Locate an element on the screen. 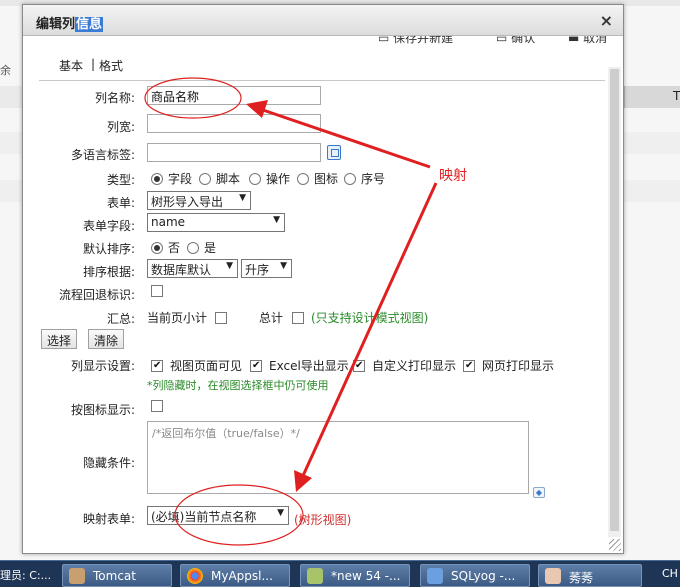  type-option-index: 序号 is located at coordinates (364, 178).